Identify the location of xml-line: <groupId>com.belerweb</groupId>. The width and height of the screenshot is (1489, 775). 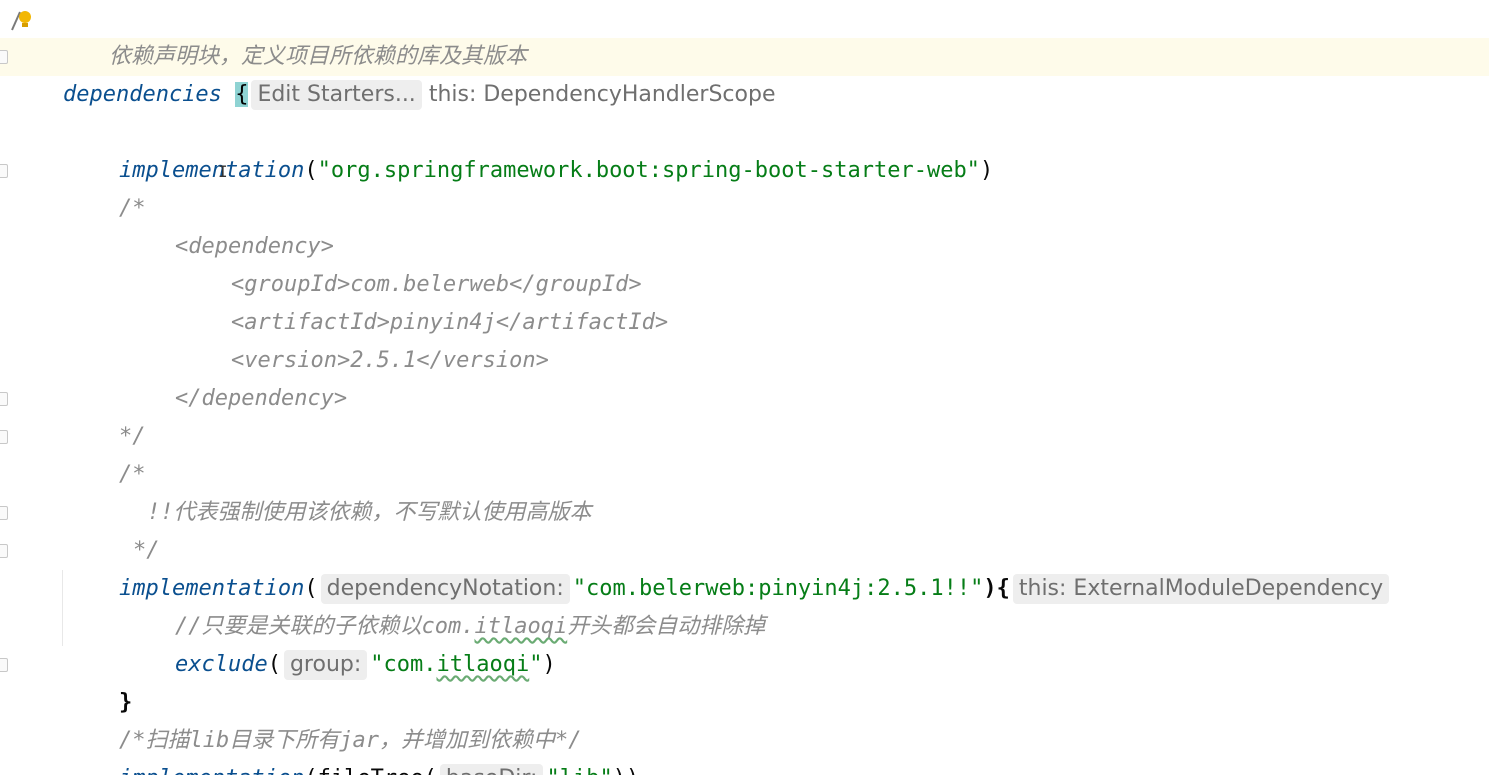
(410, 262).